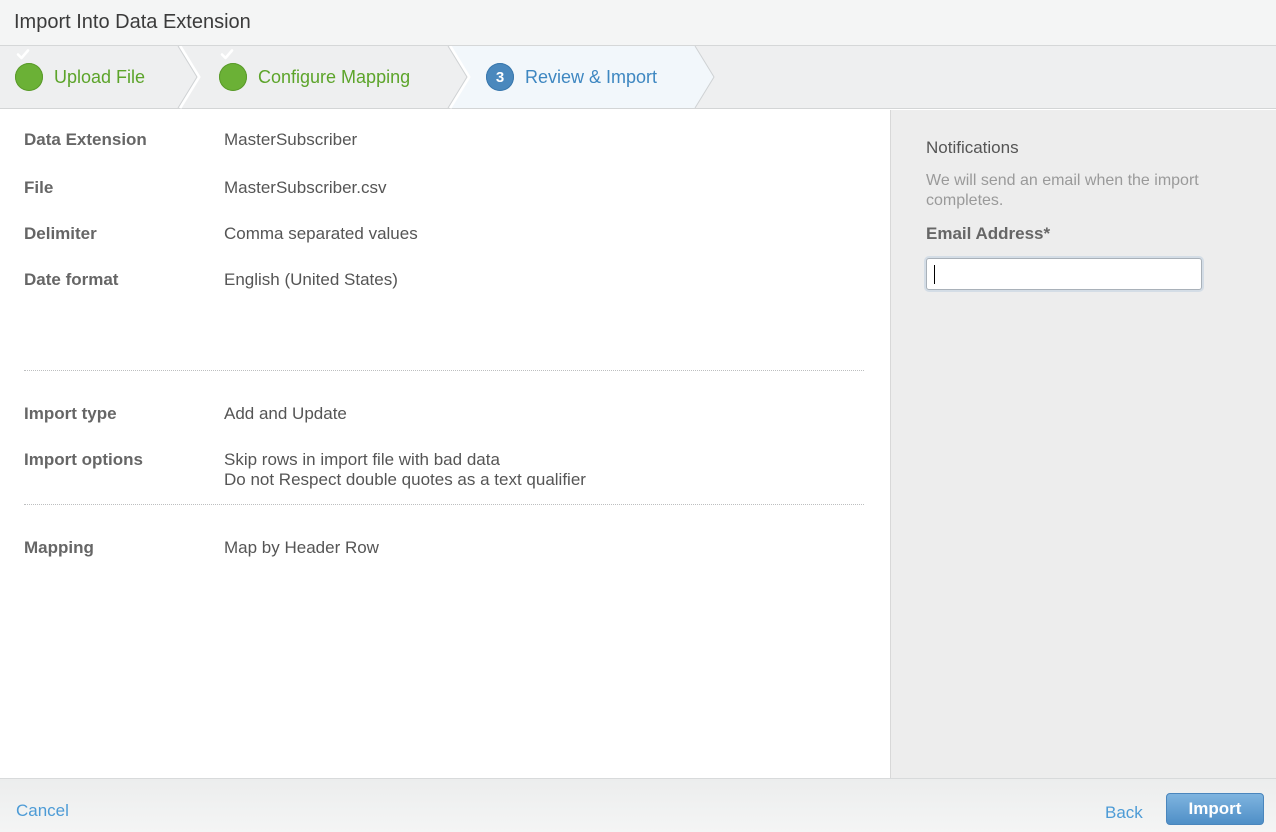  Describe the element at coordinates (988, 233) in the screenshot. I see `email-address-label: Email Address*` at that location.